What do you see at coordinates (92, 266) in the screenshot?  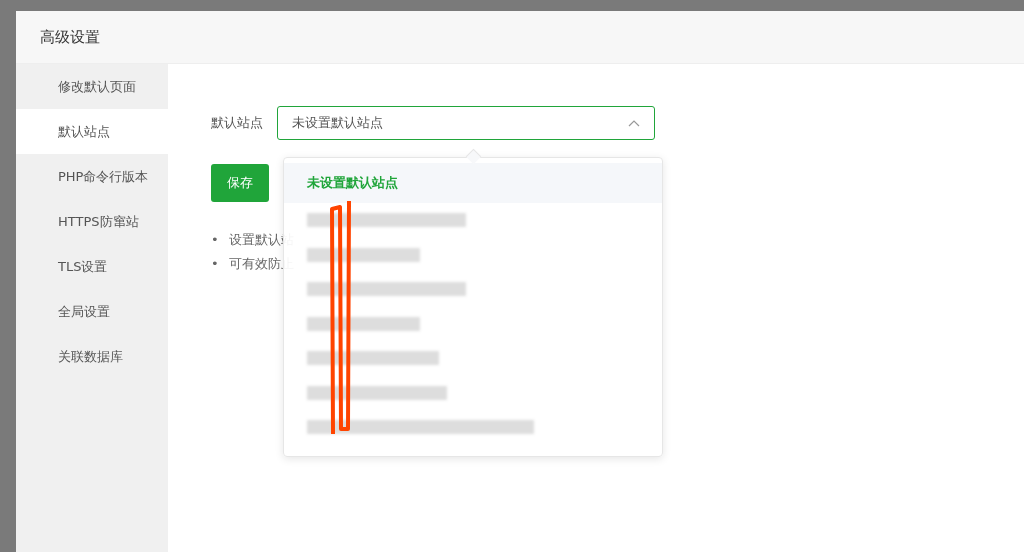 I see `sidebar-item: TLS设置` at bounding box center [92, 266].